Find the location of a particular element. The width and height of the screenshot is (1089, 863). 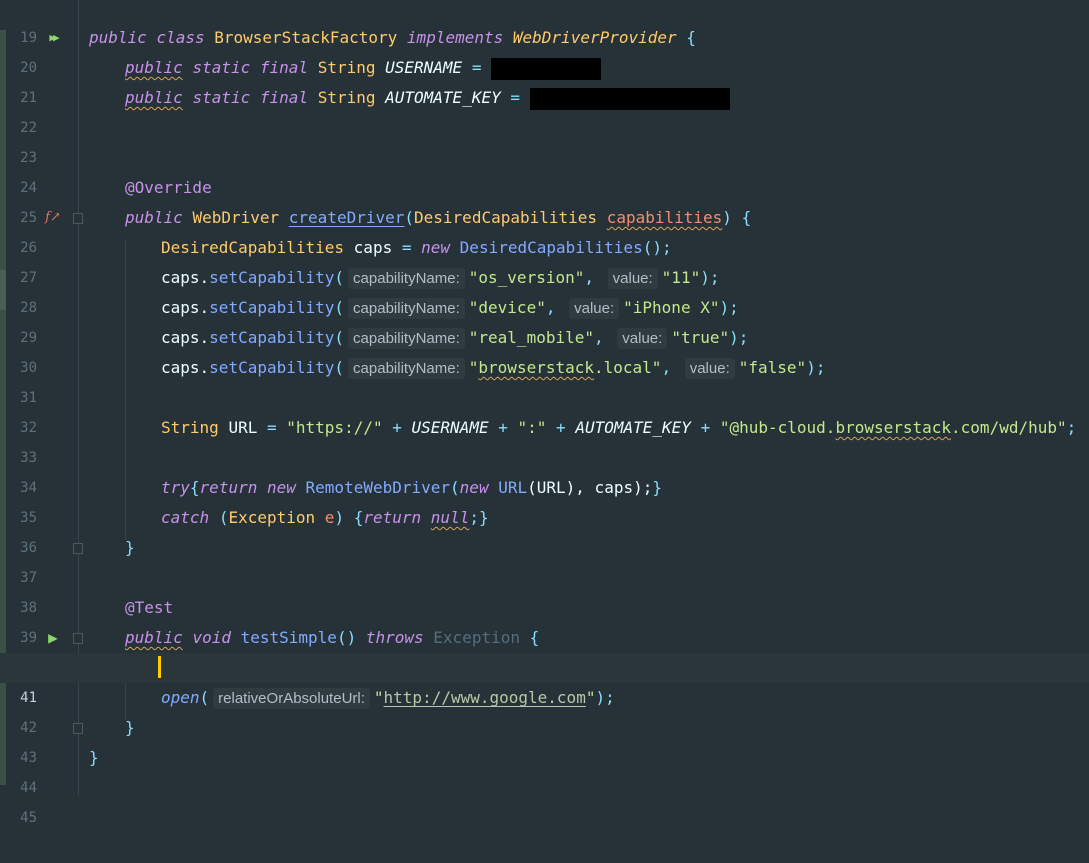

string-literal: "@hub-cloud. is located at coordinates (777, 427).